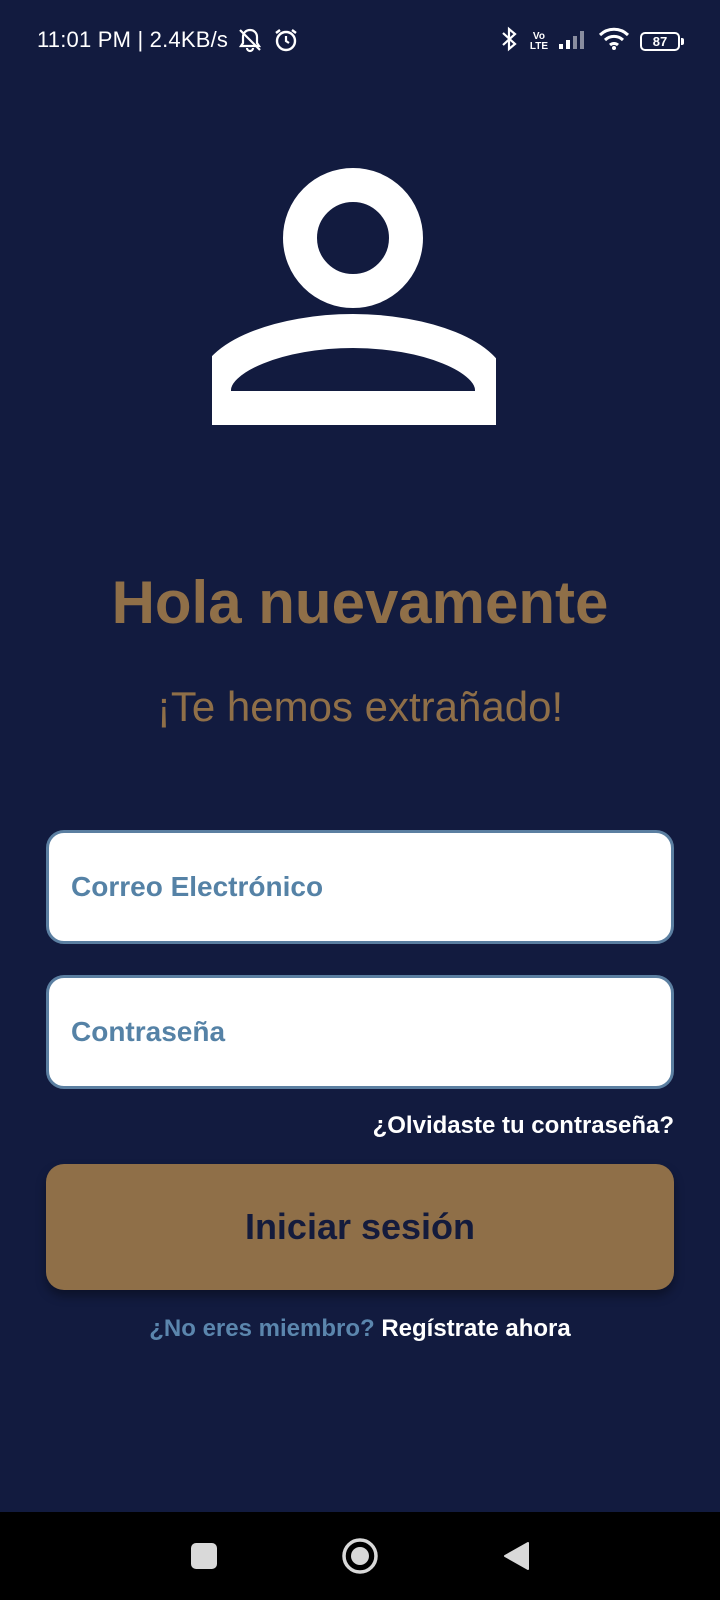 This screenshot has width=720, height=1600. I want to click on battery-level: 87, so click(660, 41).